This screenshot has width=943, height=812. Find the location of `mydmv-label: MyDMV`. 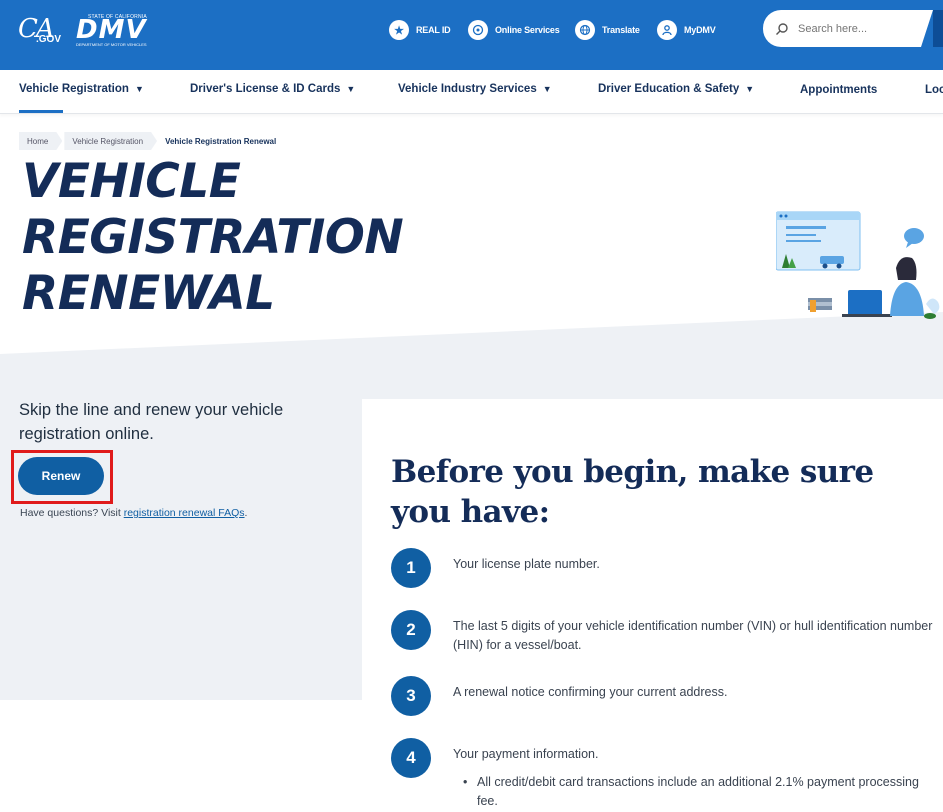

mydmv-label: MyDMV is located at coordinates (700, 30).